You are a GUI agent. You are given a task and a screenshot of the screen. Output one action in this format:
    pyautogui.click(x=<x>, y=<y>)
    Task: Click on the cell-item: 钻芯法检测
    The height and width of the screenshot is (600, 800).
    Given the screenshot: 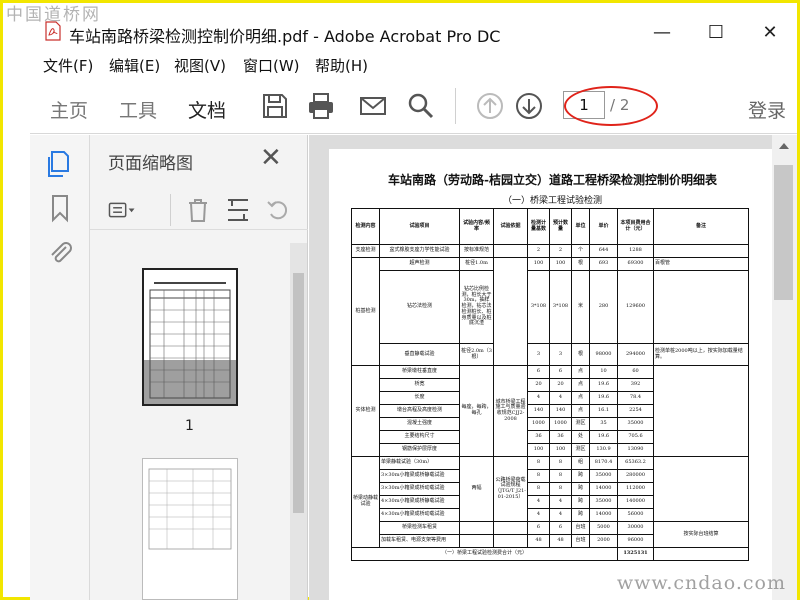 What is the action you would take?
    pyautogui.click(x=419, y=307)
    